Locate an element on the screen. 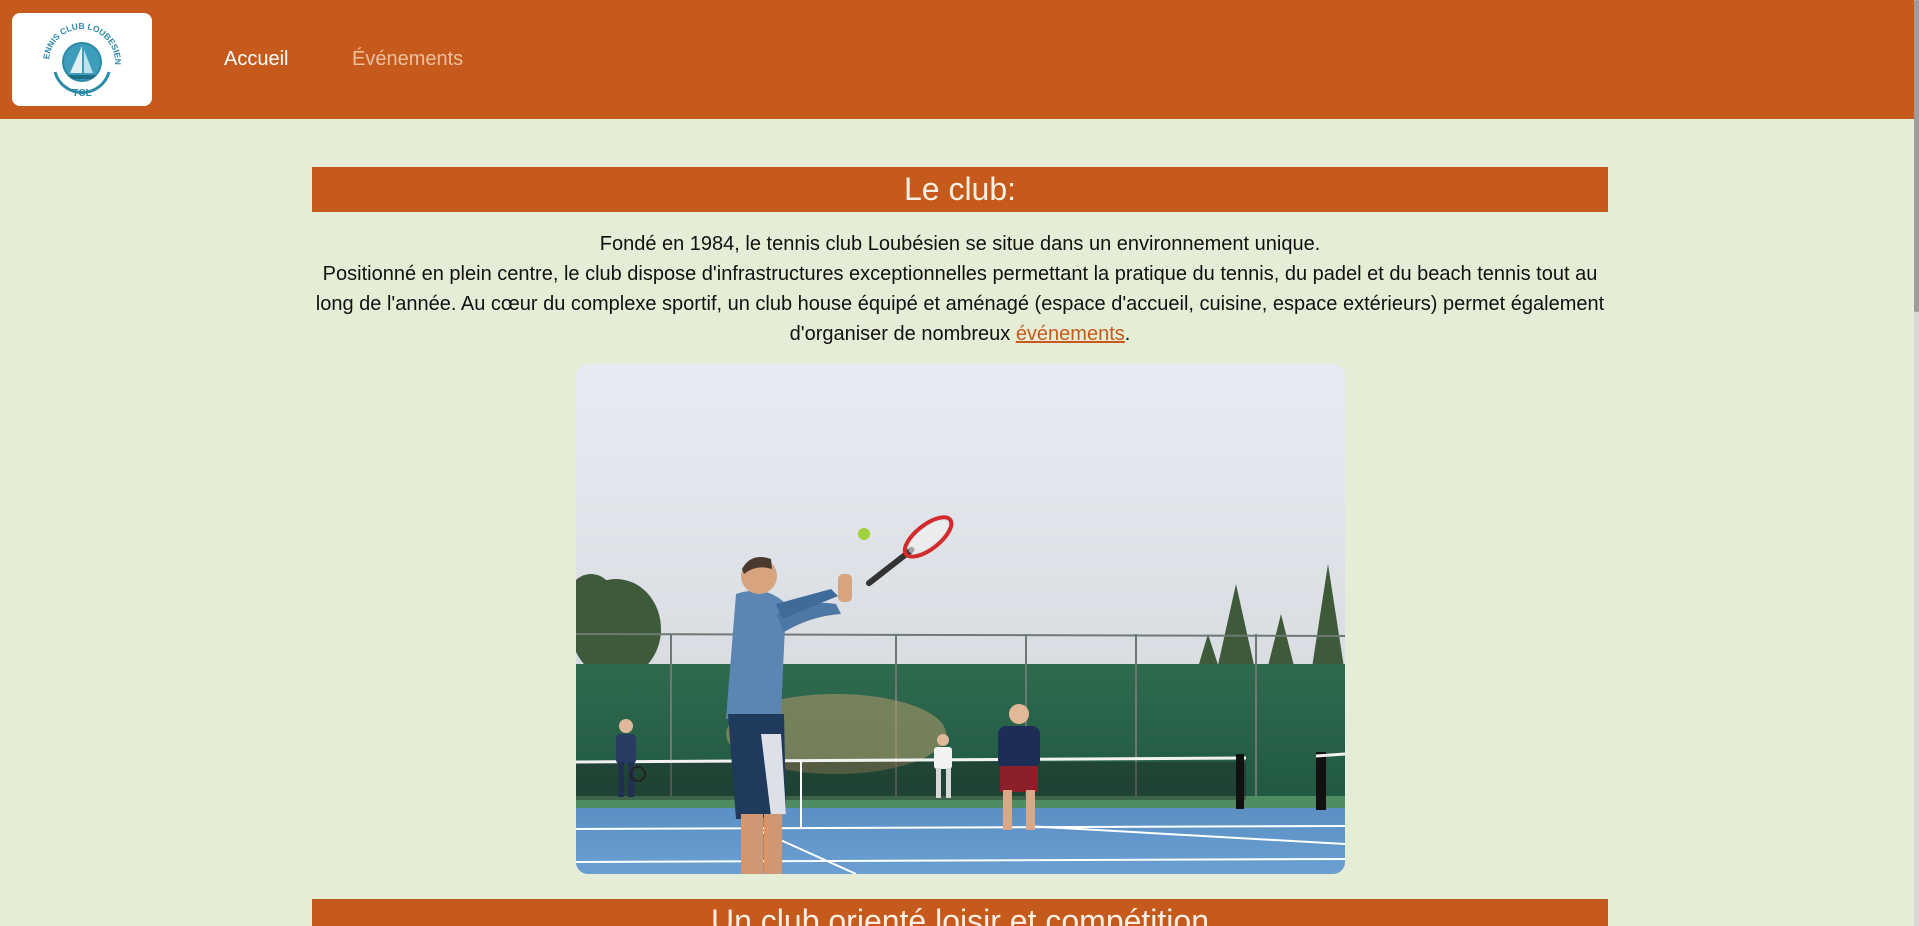  logo-bottom-text: TCL is located at coordinates (81, 93).